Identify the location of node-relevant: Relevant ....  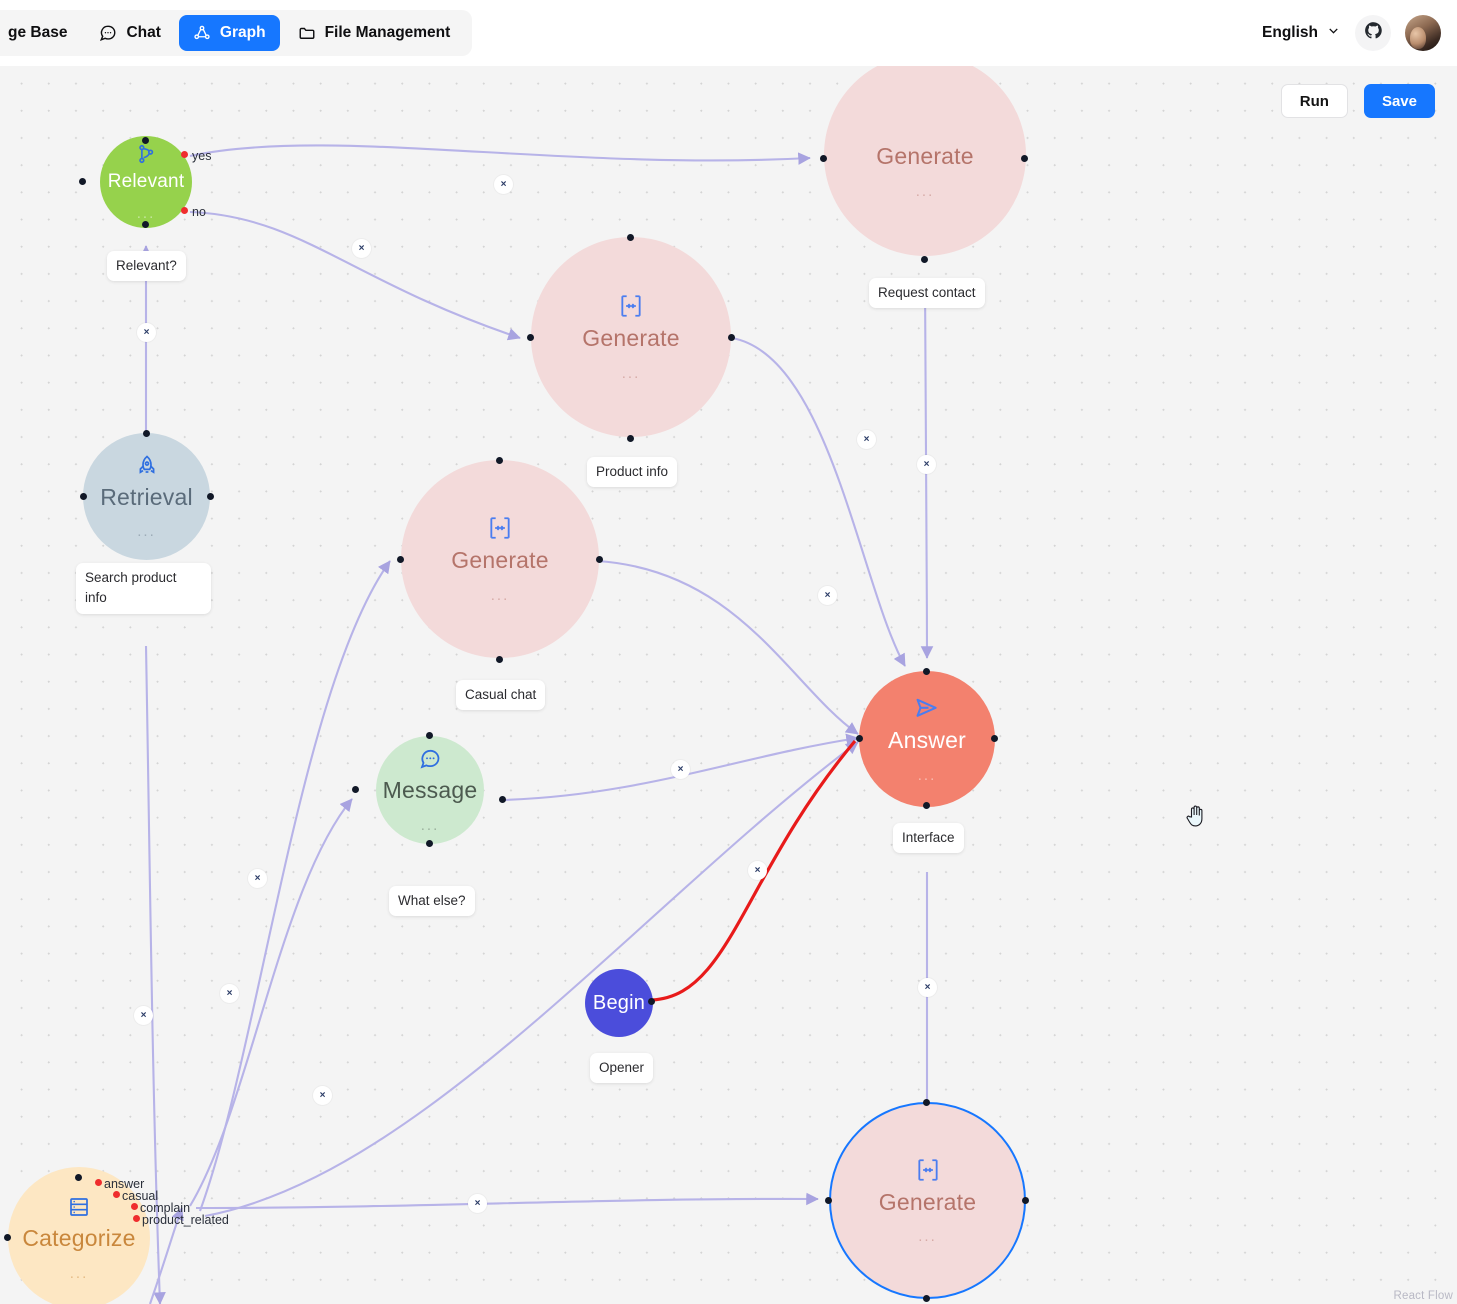
(146, 182).